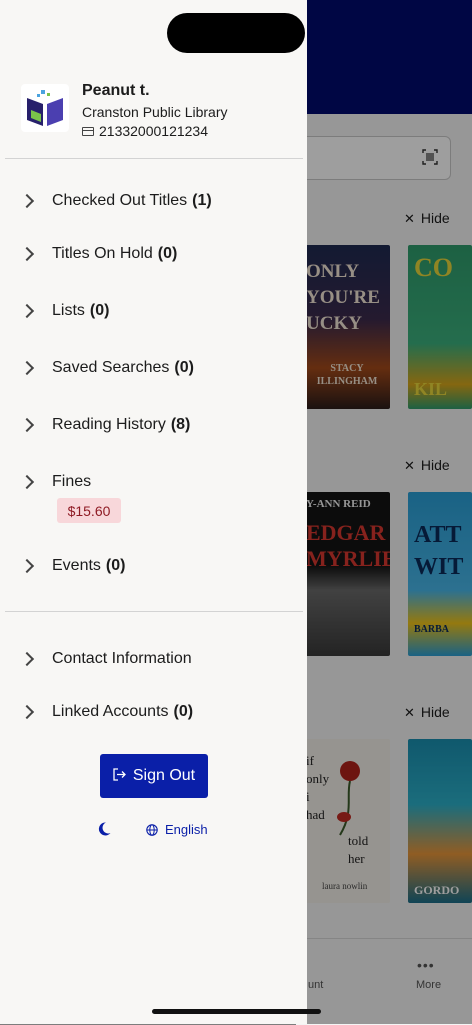 This screenshot has width=472, height=1025. I want to click on menu-saved-searches: Saved Searches (0), so click(155, 368).